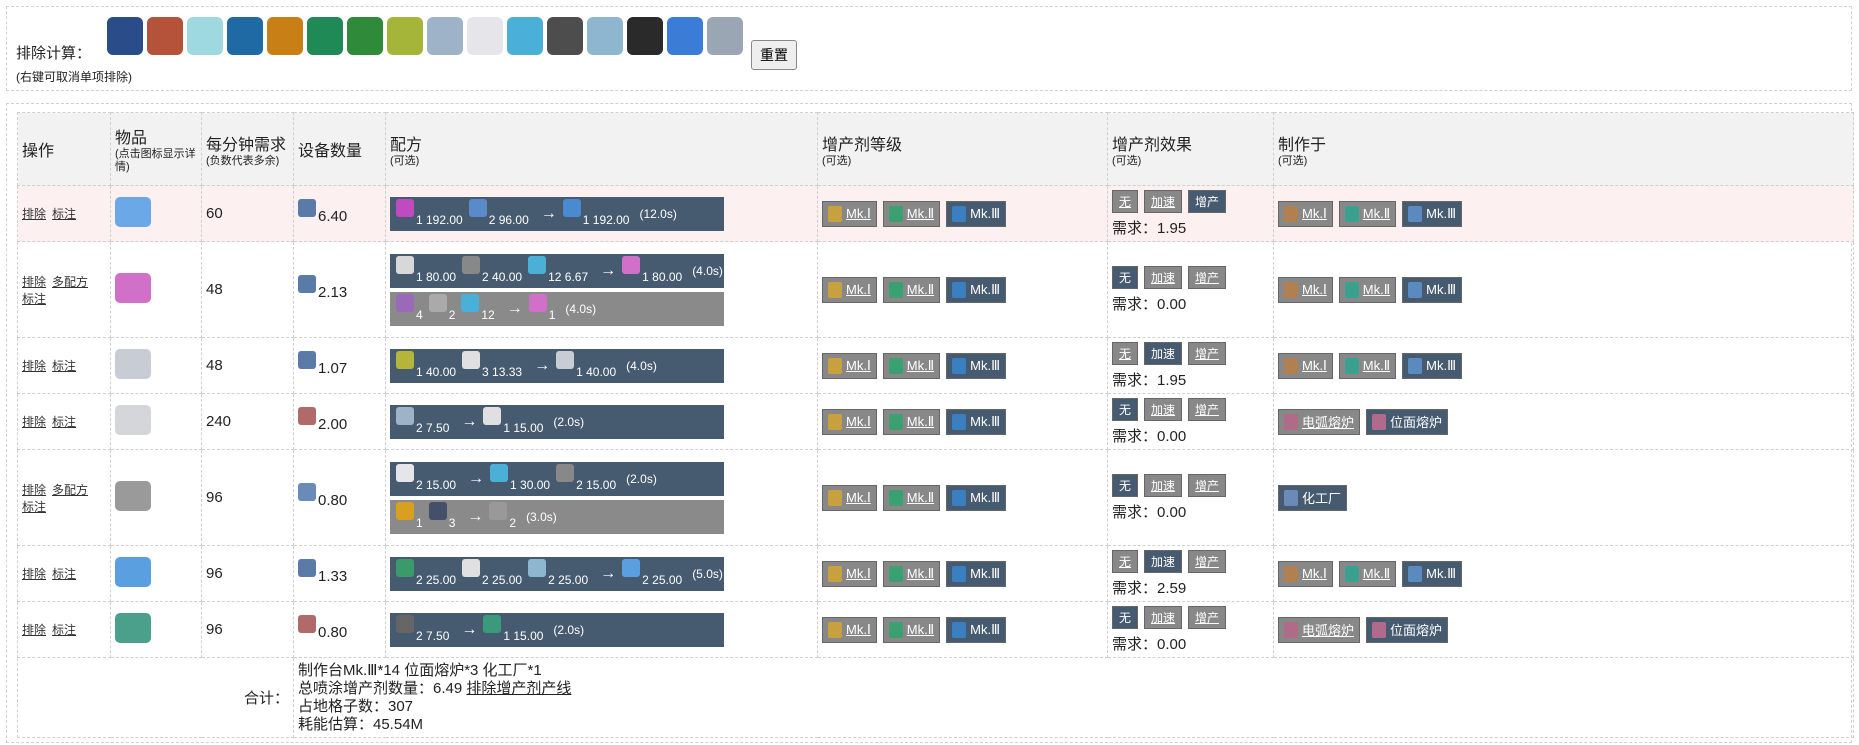 Image resolution: width=1859 pixels, height=745 pixels. What do you see at coordinates (774, 55) in the screenshot?
I see `reset-button: 重置` at bounding box center [774, 55].